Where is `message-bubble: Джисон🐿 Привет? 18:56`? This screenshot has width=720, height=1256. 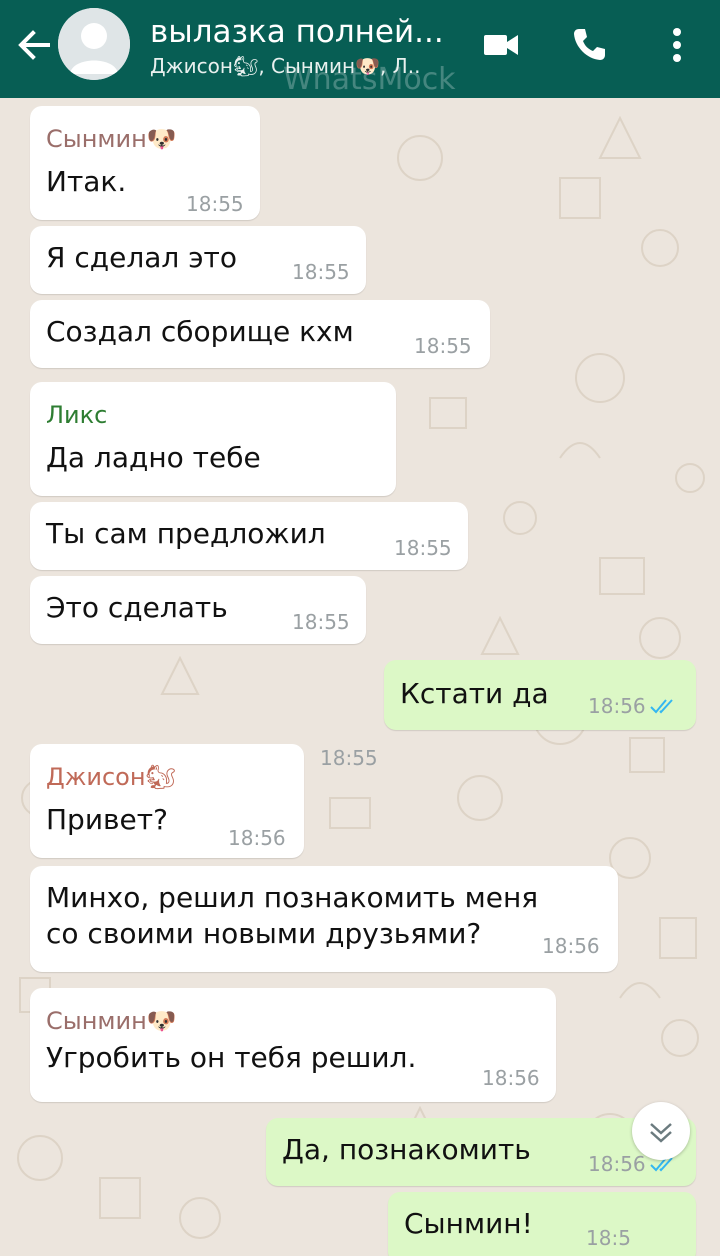 message-bubble: Джисон🐿 Привет? 18:56 is located at coordinates (167, 801).